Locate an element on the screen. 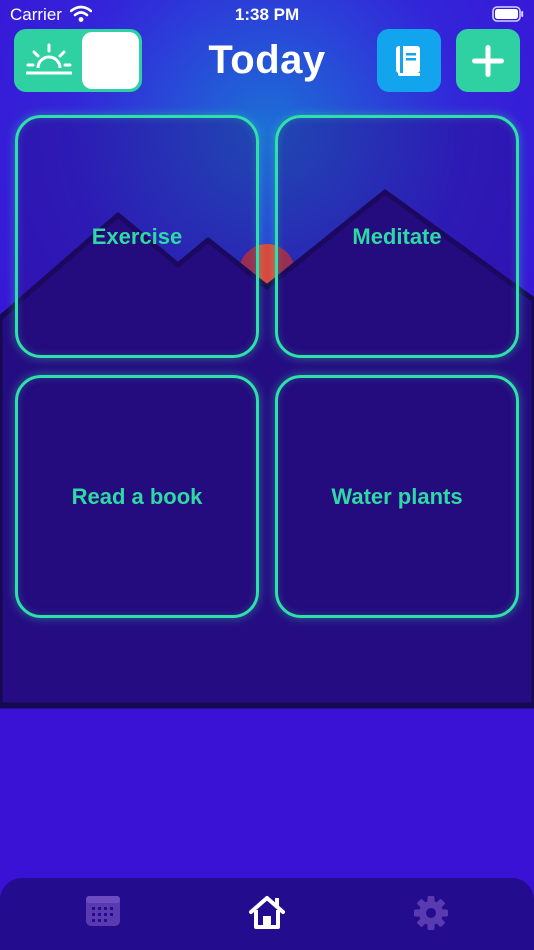  home-icon is located at coordinates (267, 912).